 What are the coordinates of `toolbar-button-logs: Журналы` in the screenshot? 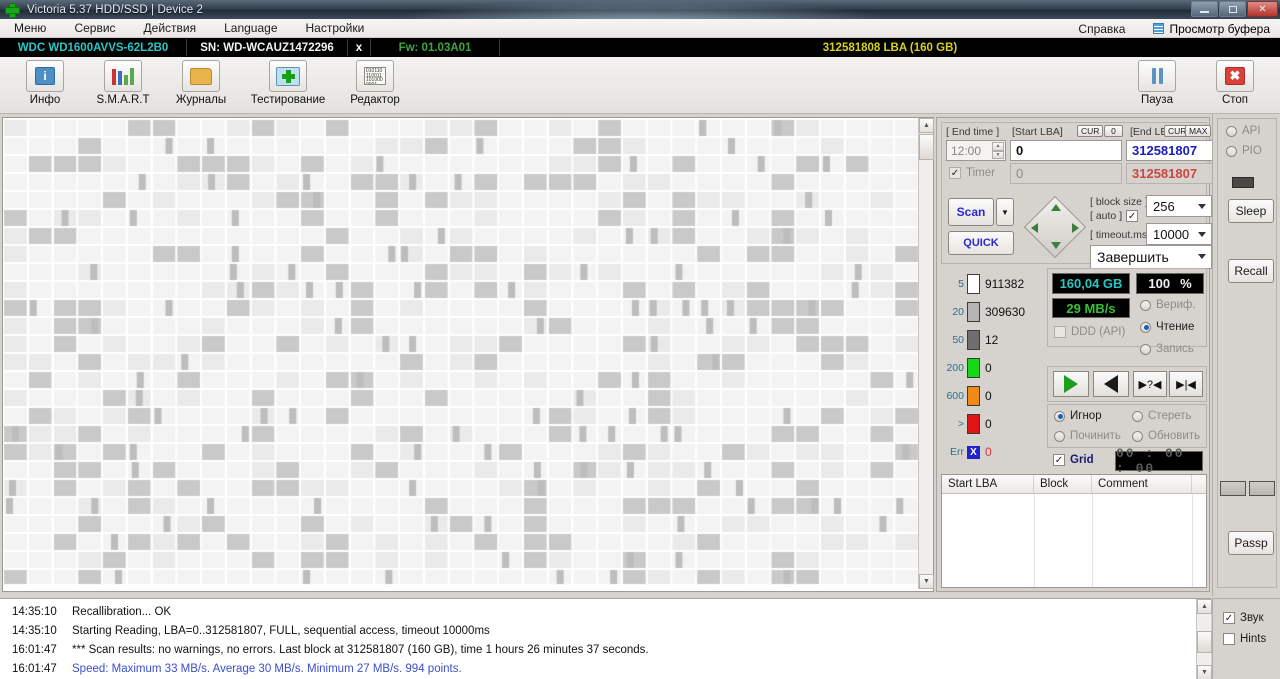 It's located at (201, 83).